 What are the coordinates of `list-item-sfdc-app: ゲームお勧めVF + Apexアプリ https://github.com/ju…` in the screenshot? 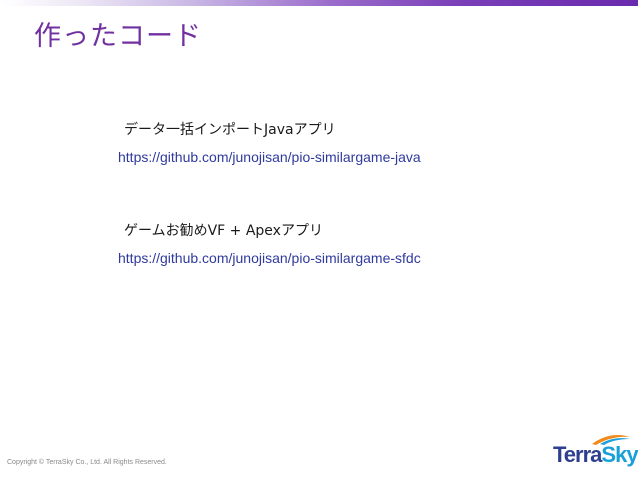 It's located at (368, 244).